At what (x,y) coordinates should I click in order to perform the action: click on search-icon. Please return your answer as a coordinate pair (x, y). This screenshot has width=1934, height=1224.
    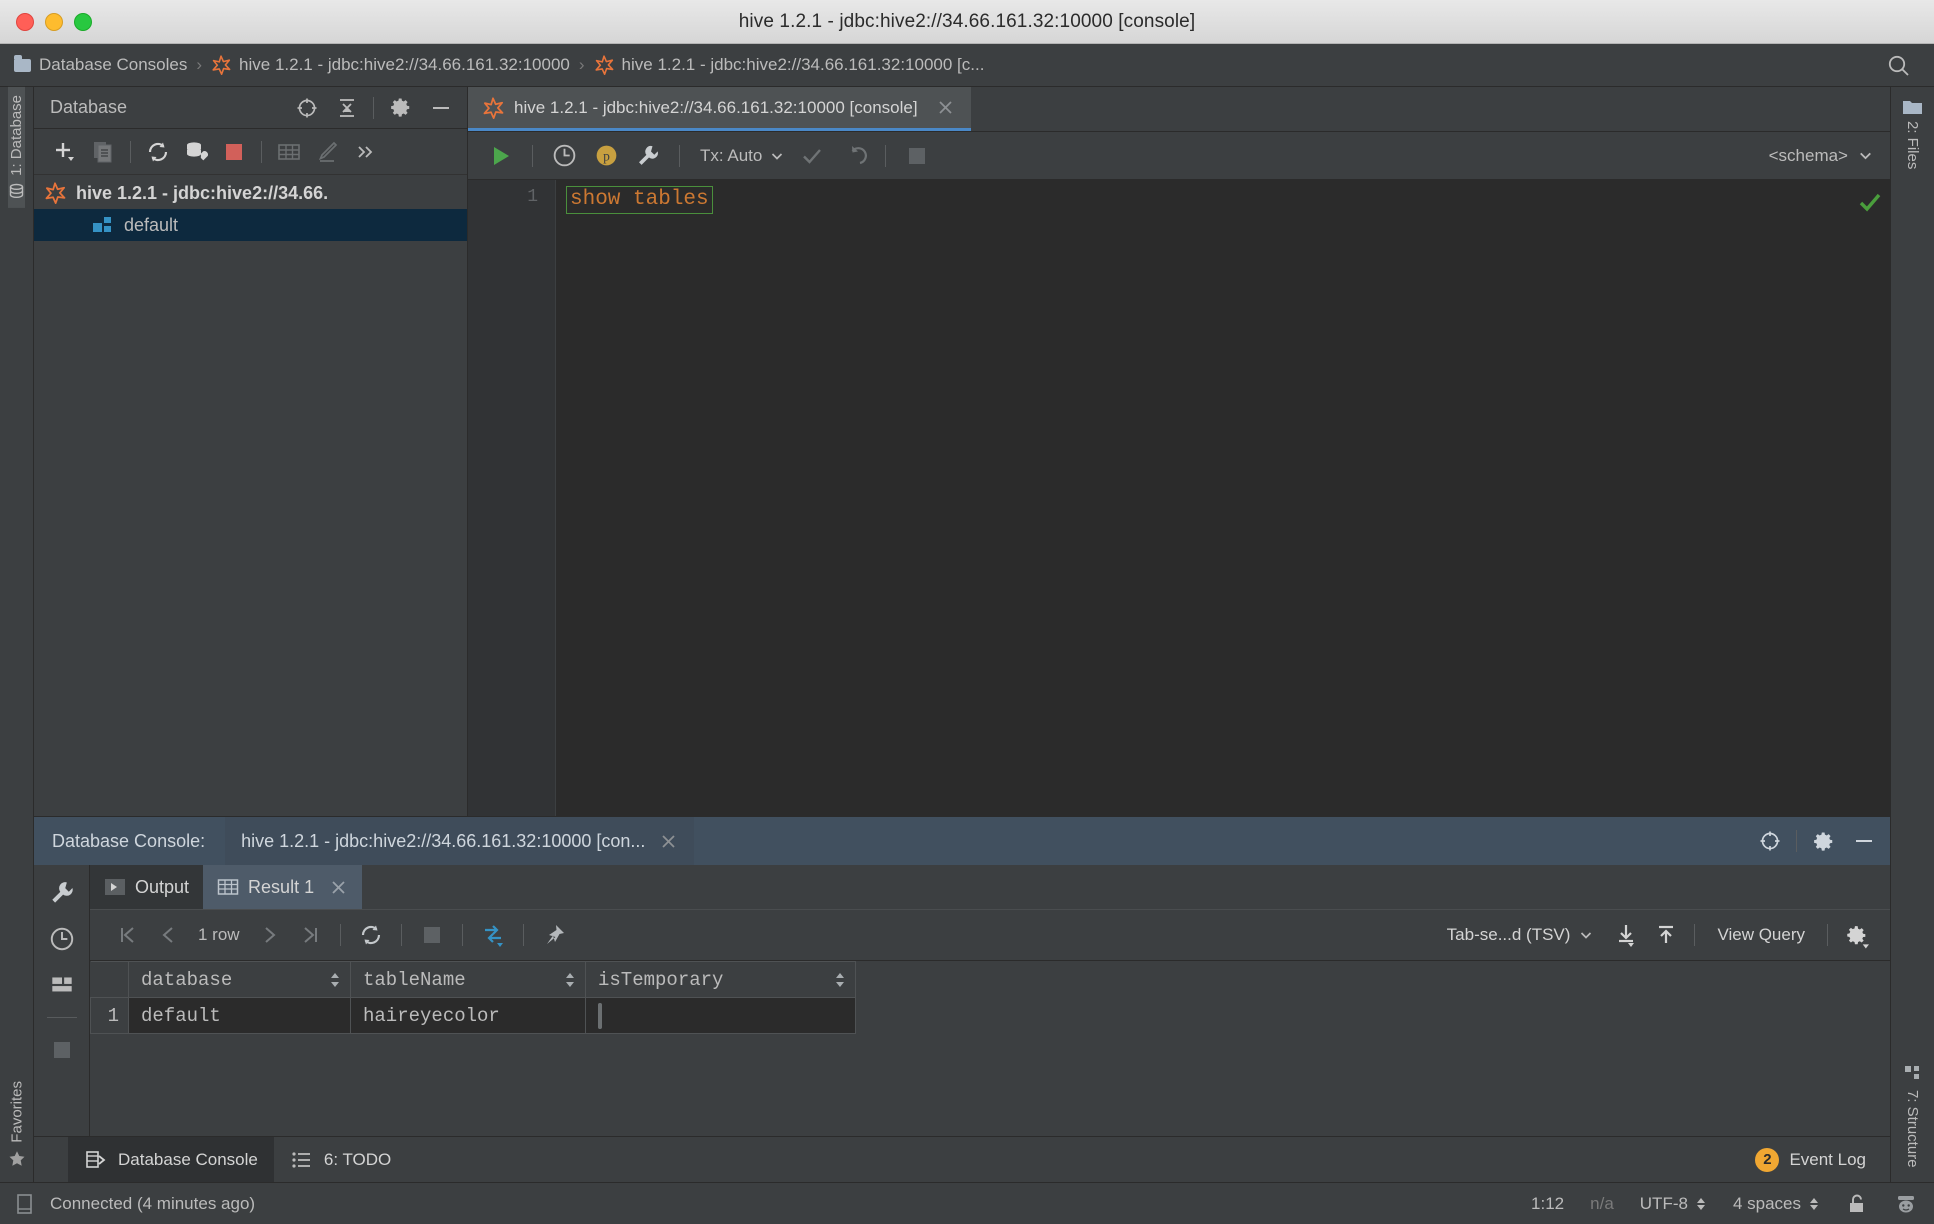
    Looking at the image, I should click on (1899, 66).